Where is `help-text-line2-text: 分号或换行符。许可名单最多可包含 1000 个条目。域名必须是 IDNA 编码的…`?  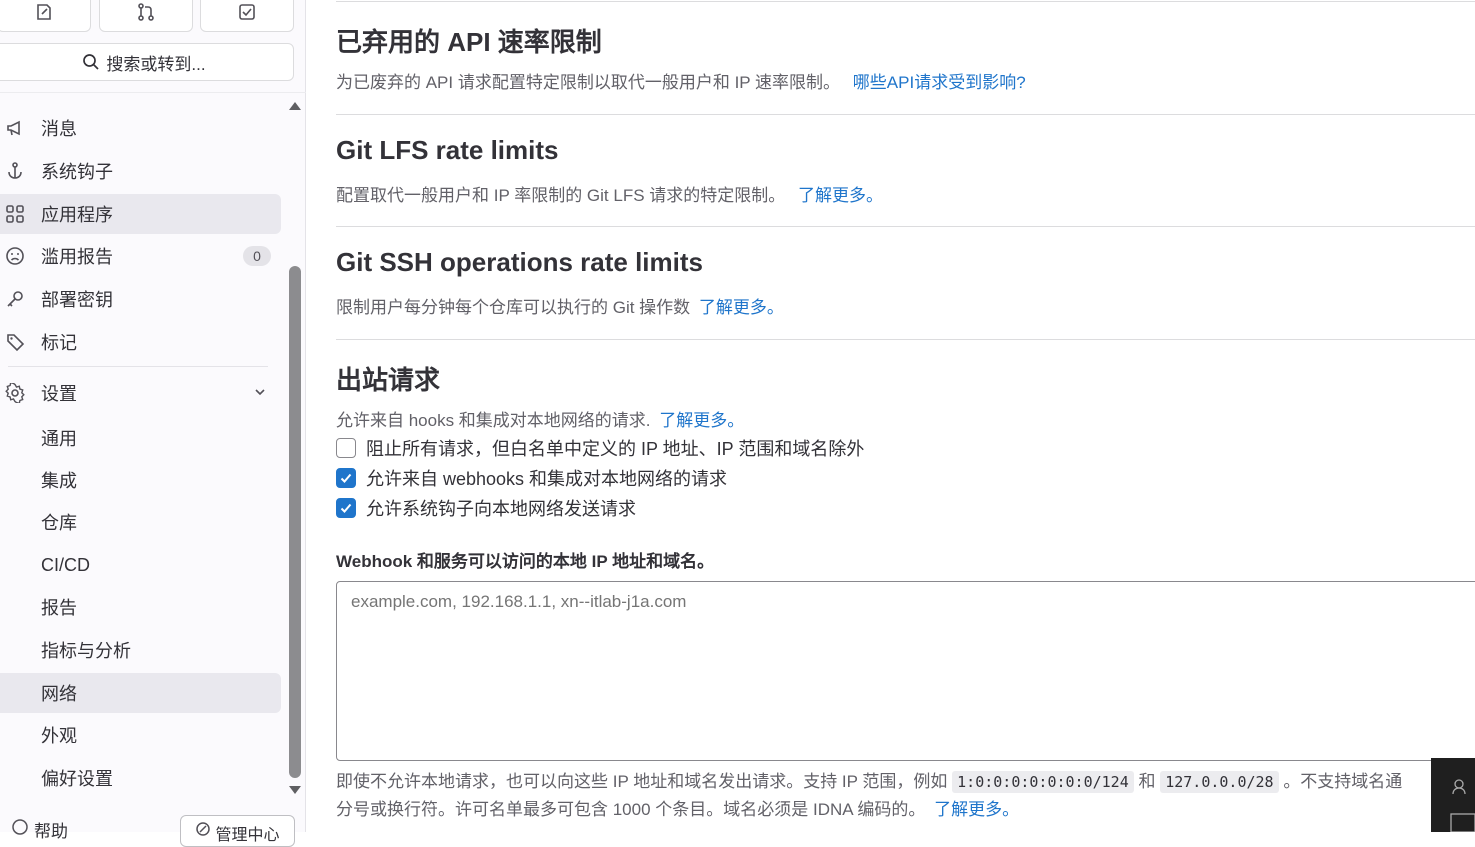
help-text-line2-text: 分号或换行符。许可名单最多可包含 1000 个条目。域名必须是 IDNA 编码的… is located at coordinates (631, 809).